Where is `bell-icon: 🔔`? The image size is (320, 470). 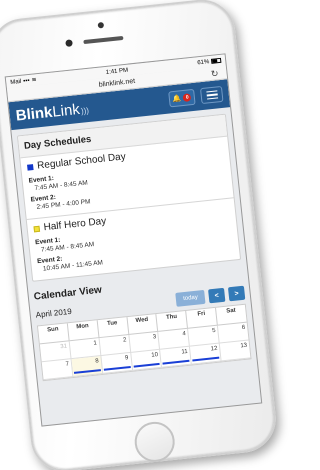 bell-icon: 🔔 is located at coordinates (177, 99).